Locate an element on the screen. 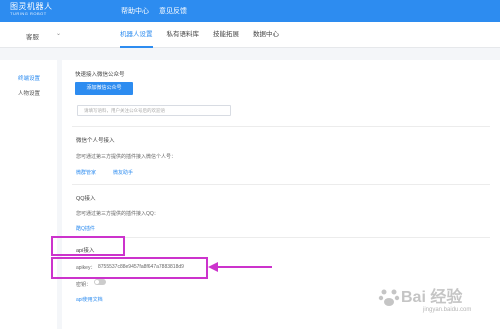 The width and height of the screenshot is (500, 329). qq-title: QQ接入 is located at coordinates (86, 199).